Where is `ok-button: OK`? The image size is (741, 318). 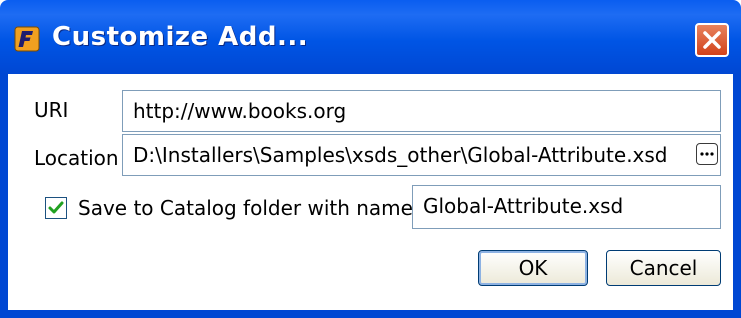
ok-button: OK is located at coordinates (533, 268).